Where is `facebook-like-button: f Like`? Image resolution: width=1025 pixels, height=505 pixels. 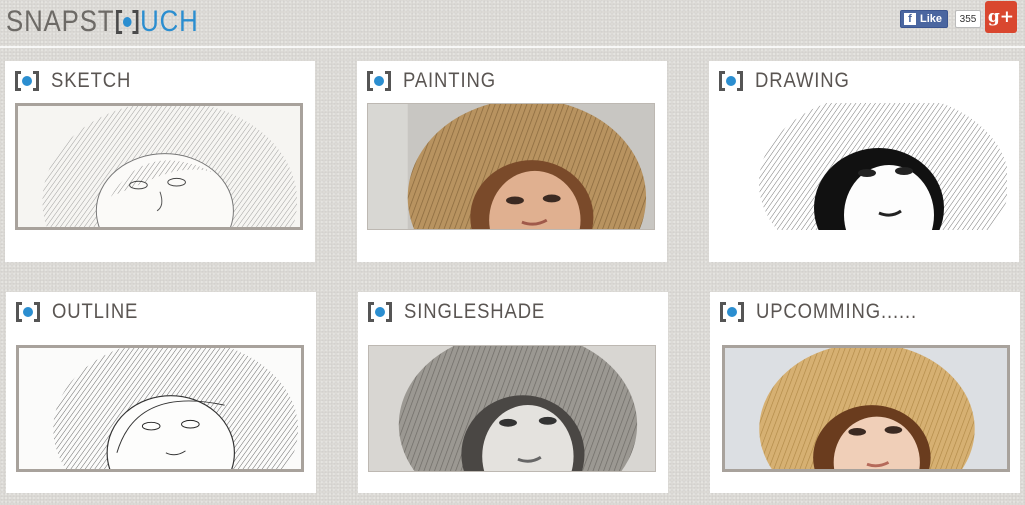 facebook-like-button: f Like is located at coordinates (924, 19).